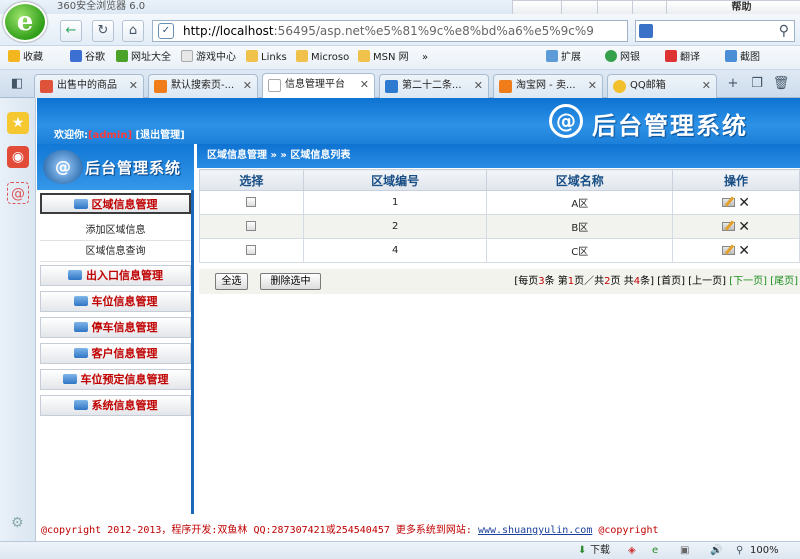 The image size is (800, 559). Describe the element at coordinates (671, 56) in the screenshot. I see `translate-icon` at that location.